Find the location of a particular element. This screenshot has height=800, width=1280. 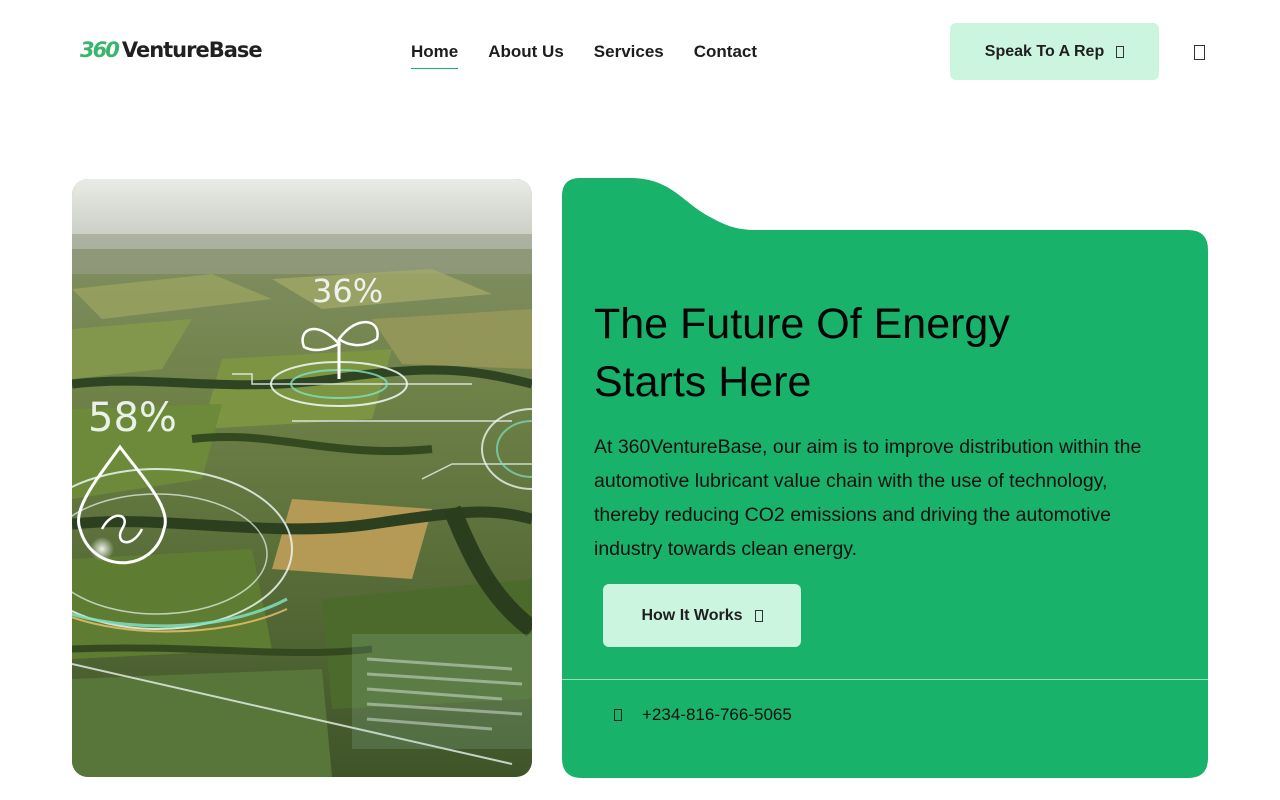

speak-to-rep-label: Speak To A Rep is located at coordinates (1044, 51).